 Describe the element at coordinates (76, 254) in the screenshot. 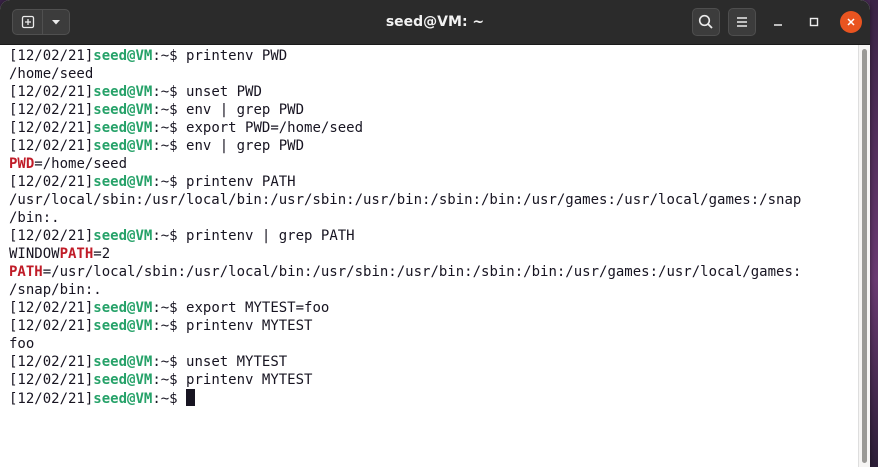

I see `grep-match: PATH` at that location.